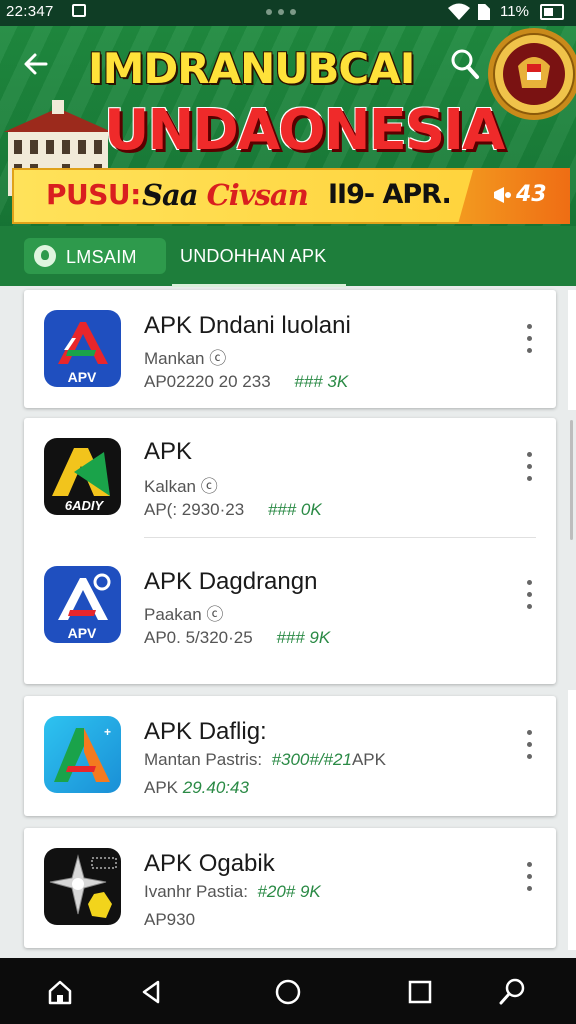 The image size is (576, 1024). I want to click on promo-badge: 43, so click(514, 196).